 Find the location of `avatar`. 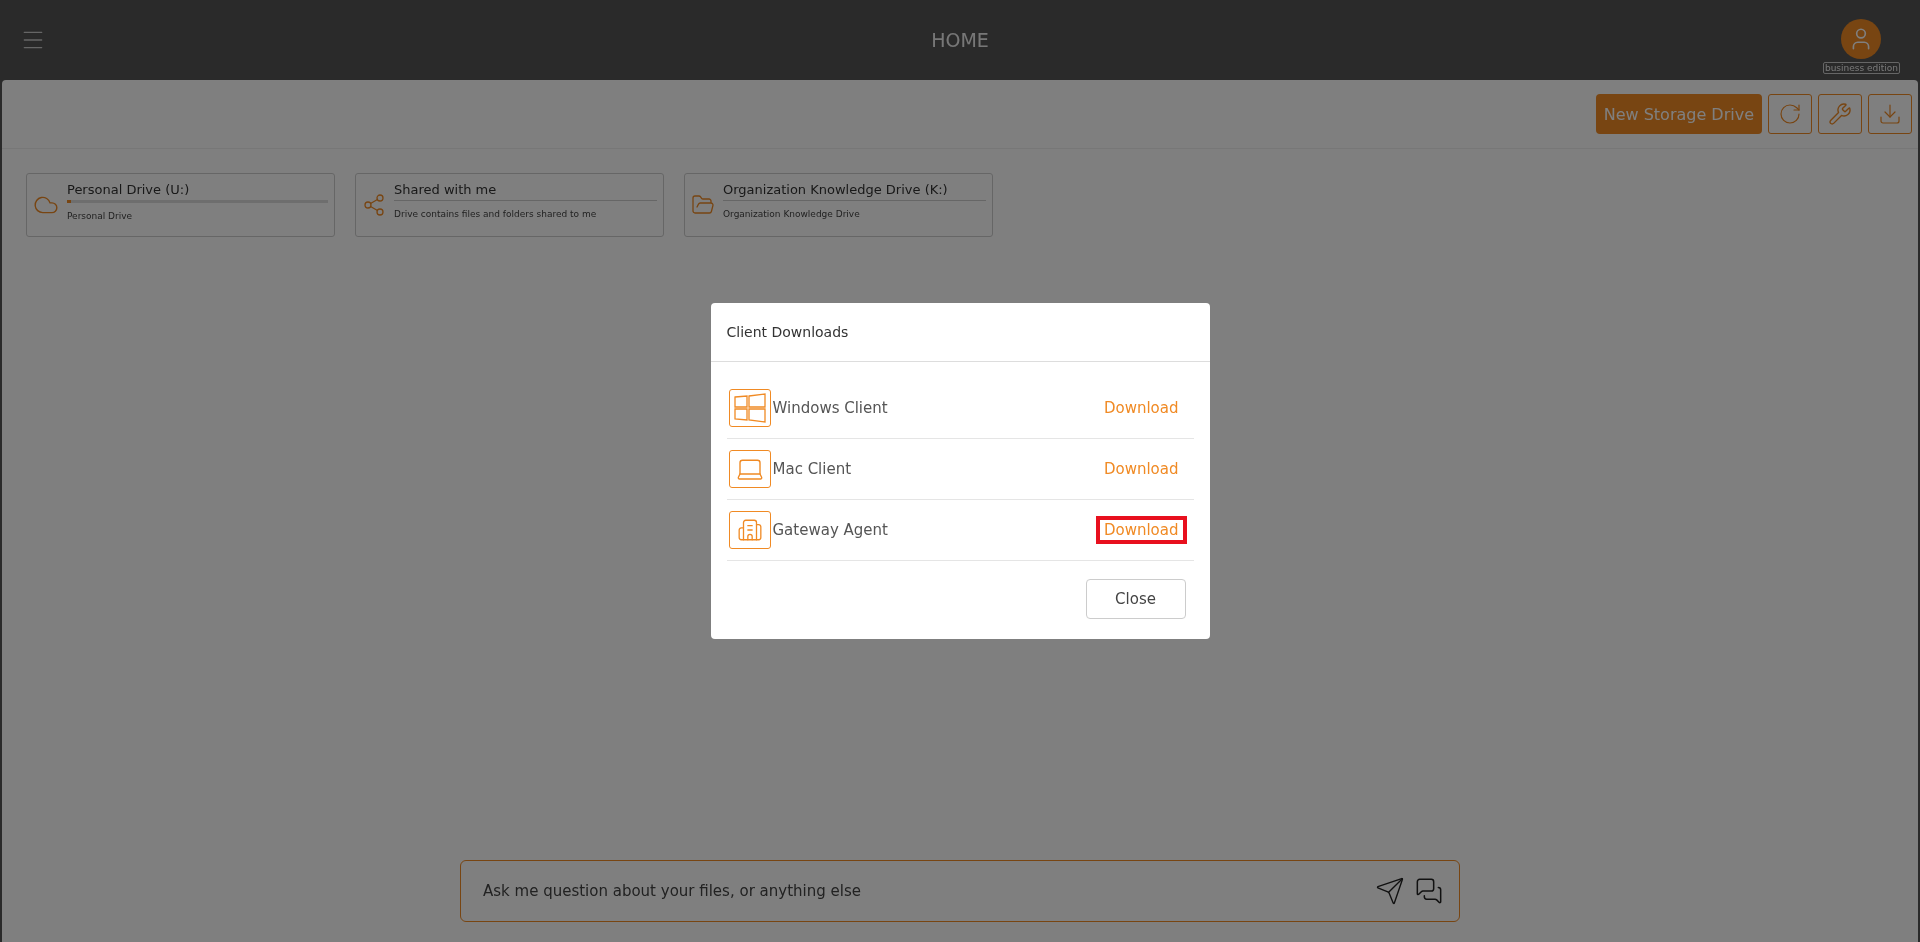

avatar is located at coordinates (1861, 38).